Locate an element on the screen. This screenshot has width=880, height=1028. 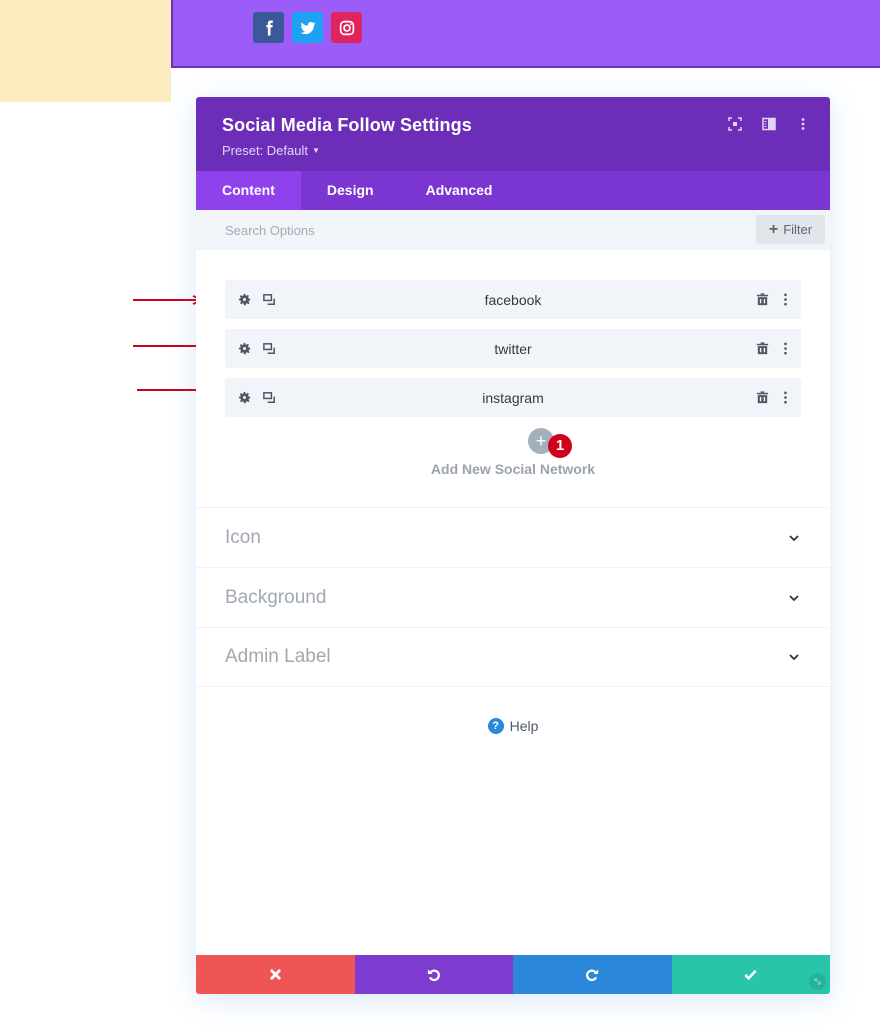
background-side-block is located at coordinates (85, 51).